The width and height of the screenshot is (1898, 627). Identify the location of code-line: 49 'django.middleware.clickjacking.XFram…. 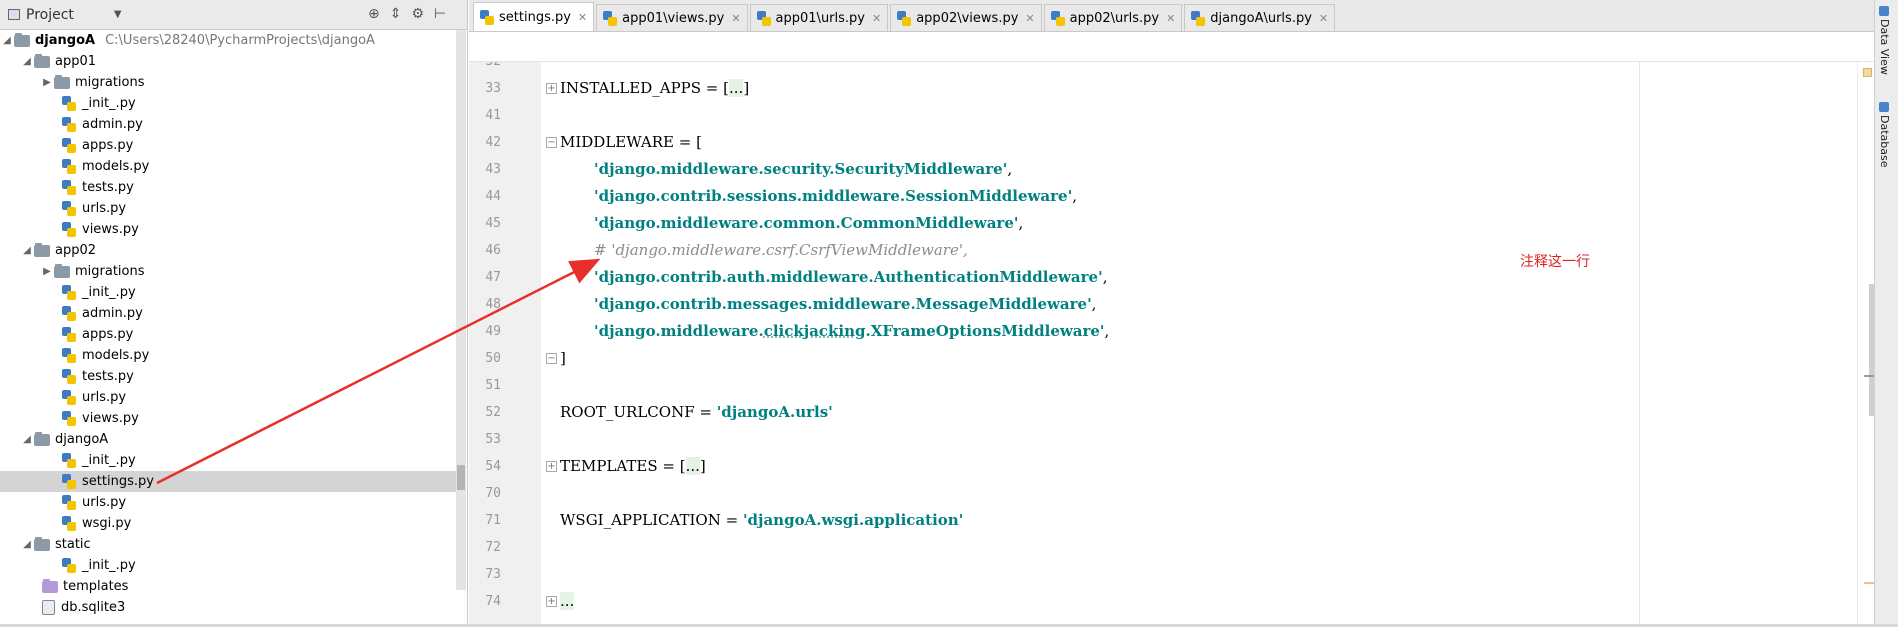
(1171, 331).